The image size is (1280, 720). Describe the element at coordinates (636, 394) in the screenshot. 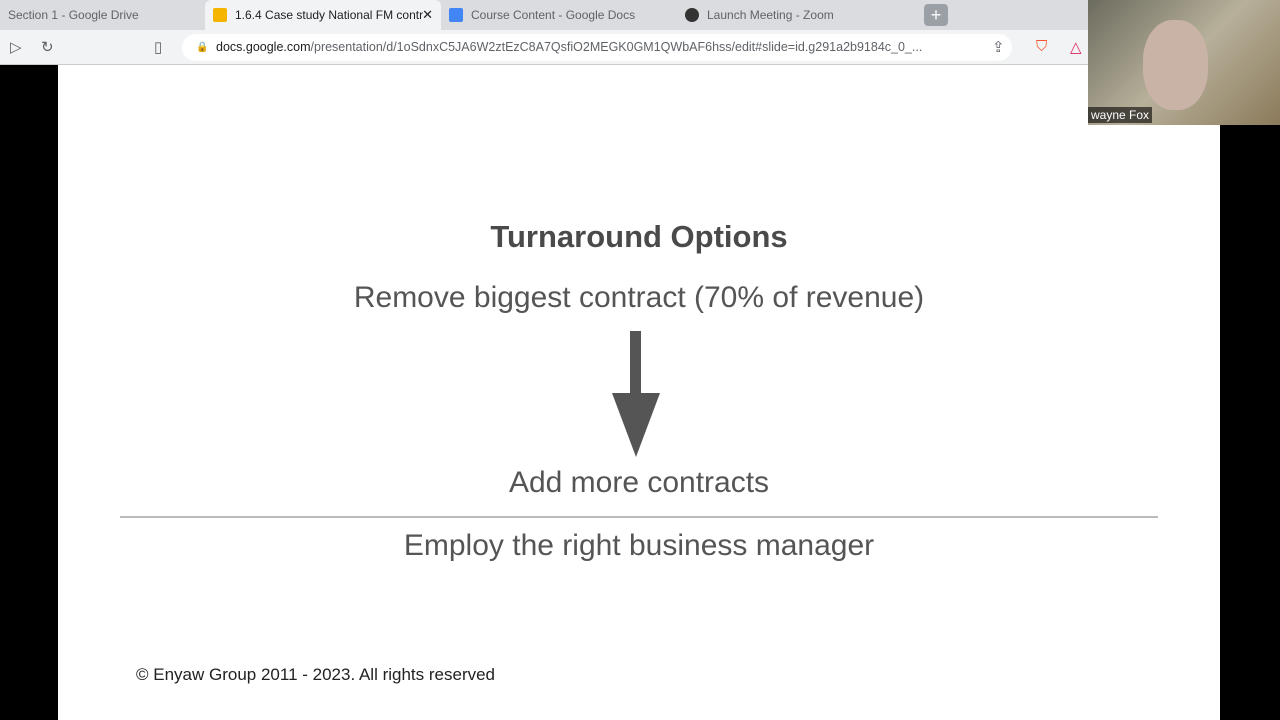

I see `down-arrow-icon` at that location.